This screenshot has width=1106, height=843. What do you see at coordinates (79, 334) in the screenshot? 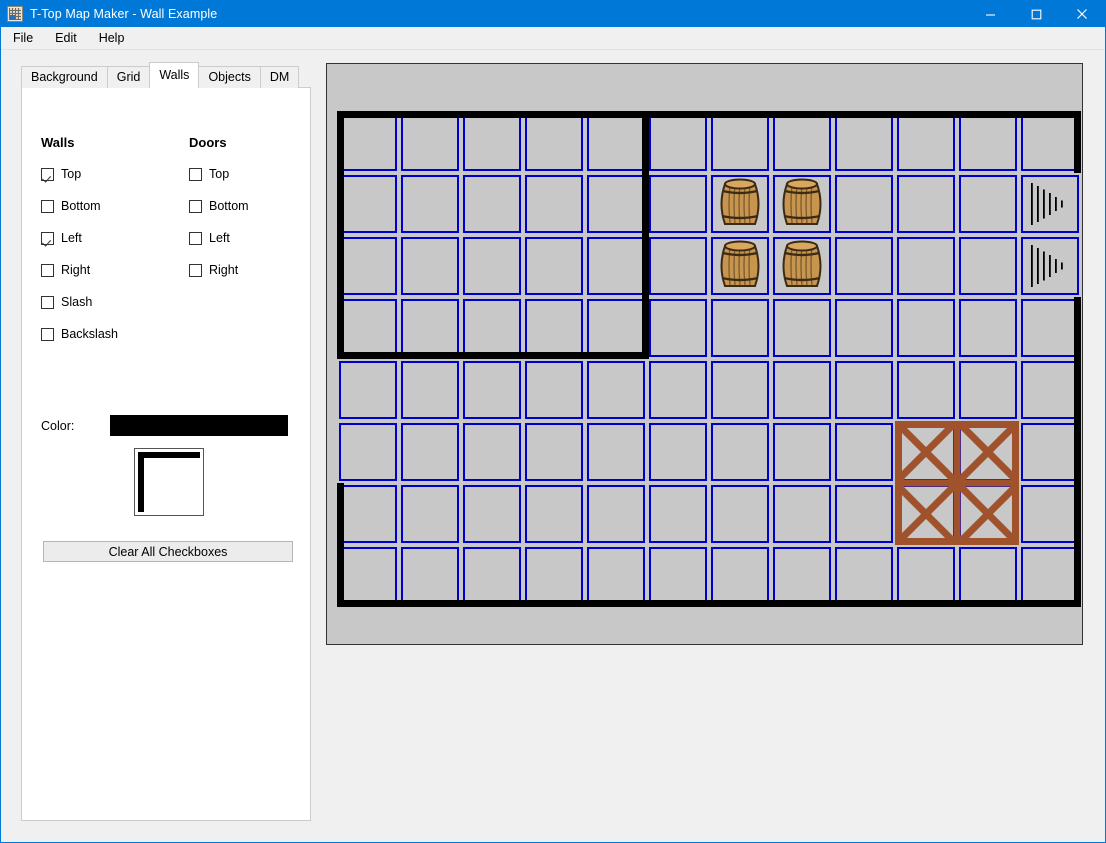
I see `checkbox-wall-backslash: Backslash` at bounding box center [79, 334].